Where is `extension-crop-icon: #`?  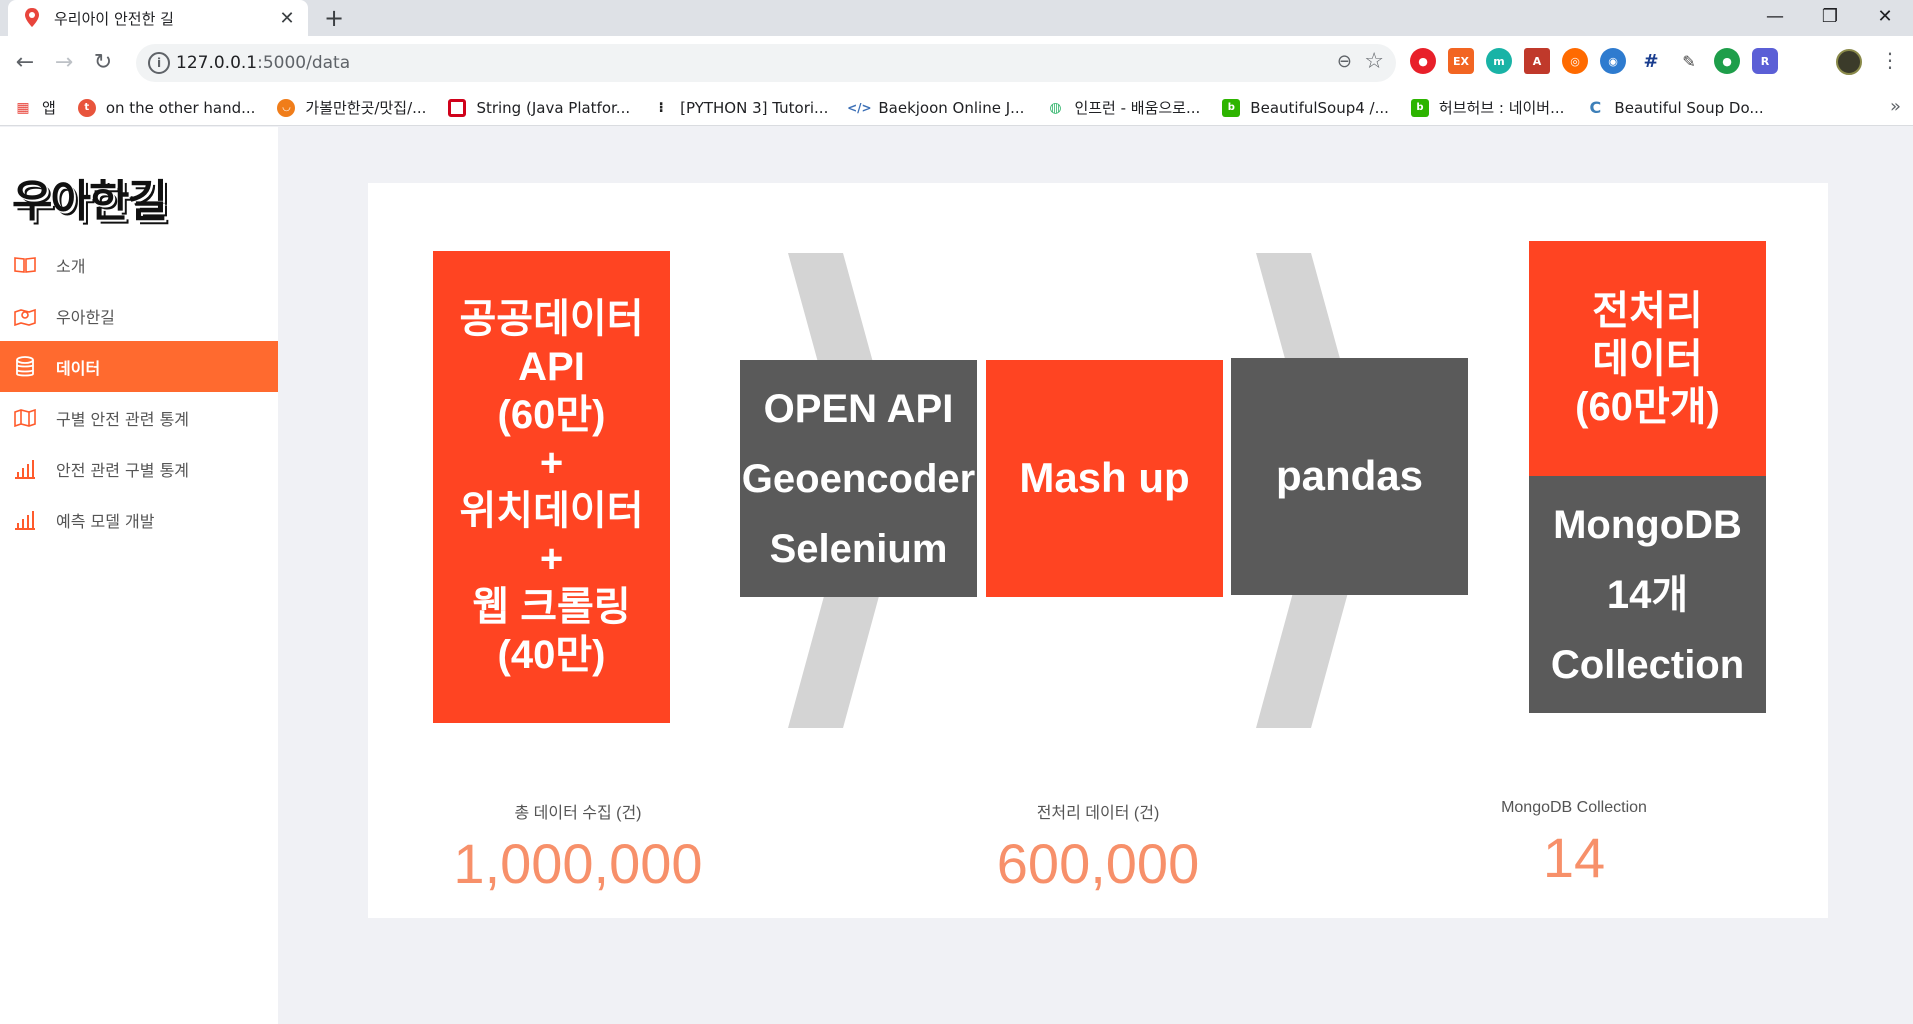
extension-crop-icon: # is located at coordinates (1651, 61).